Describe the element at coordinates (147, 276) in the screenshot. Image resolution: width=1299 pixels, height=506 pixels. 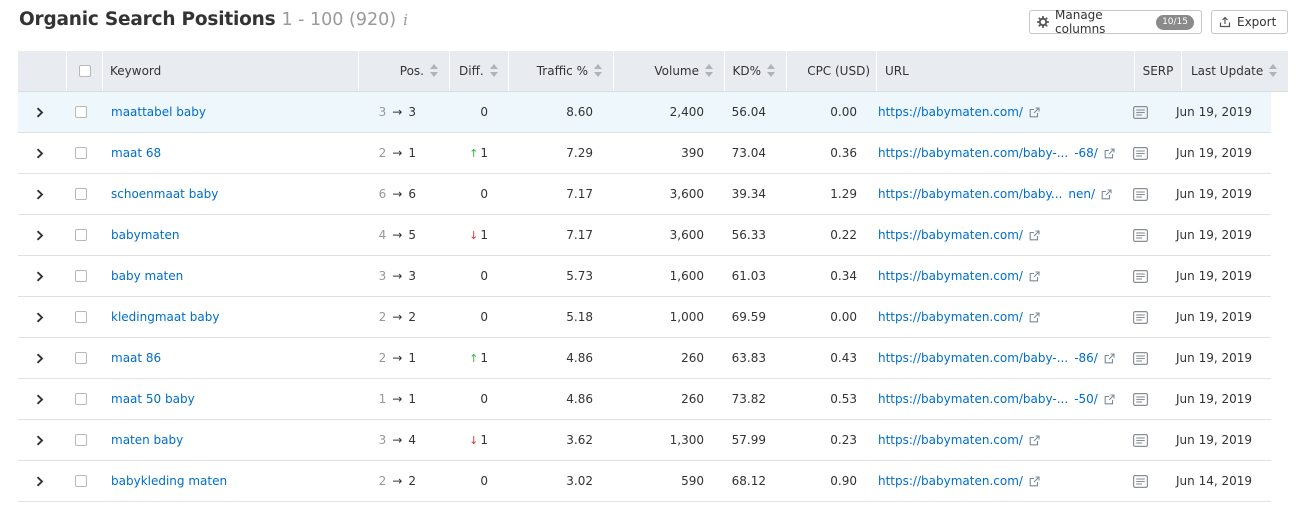
I see `keyword-link: baby maten` at that location.